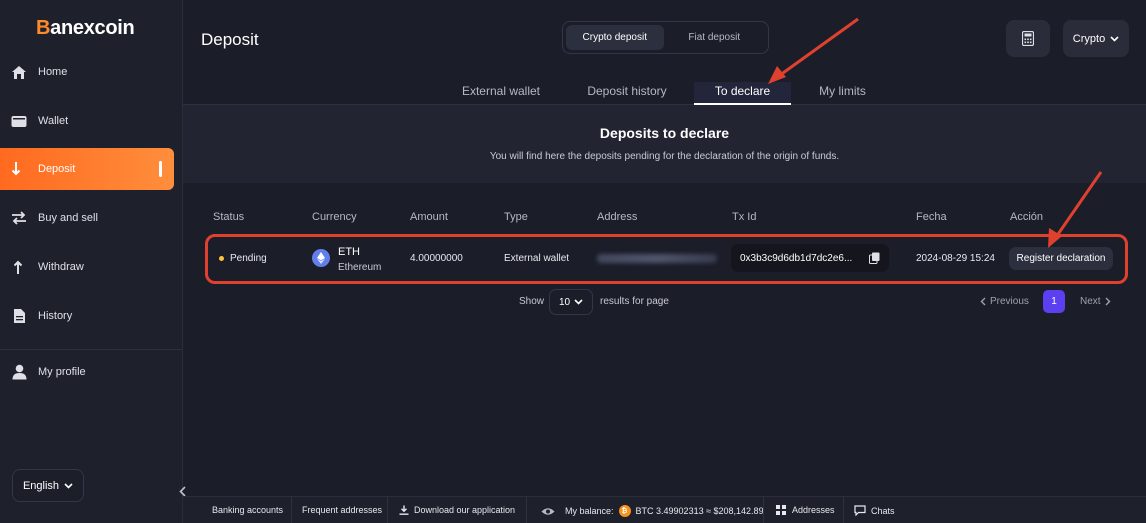 The height and width of the screenshot is (523, 1146). What do you see at coordinates (699, 511) in the screenshot?
I see `balance-value: BTC 3.49902313 ≈ $208,142.89` at bounding box center [699, 511].